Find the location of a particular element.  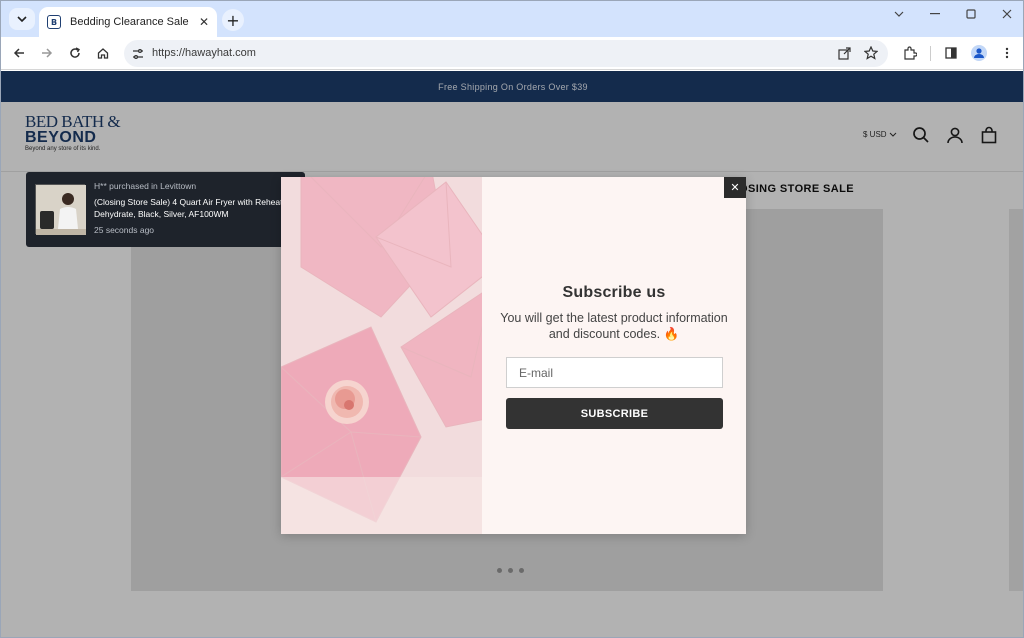

address-bar: https://hawayhat.com is located at coordinates (506, 53).